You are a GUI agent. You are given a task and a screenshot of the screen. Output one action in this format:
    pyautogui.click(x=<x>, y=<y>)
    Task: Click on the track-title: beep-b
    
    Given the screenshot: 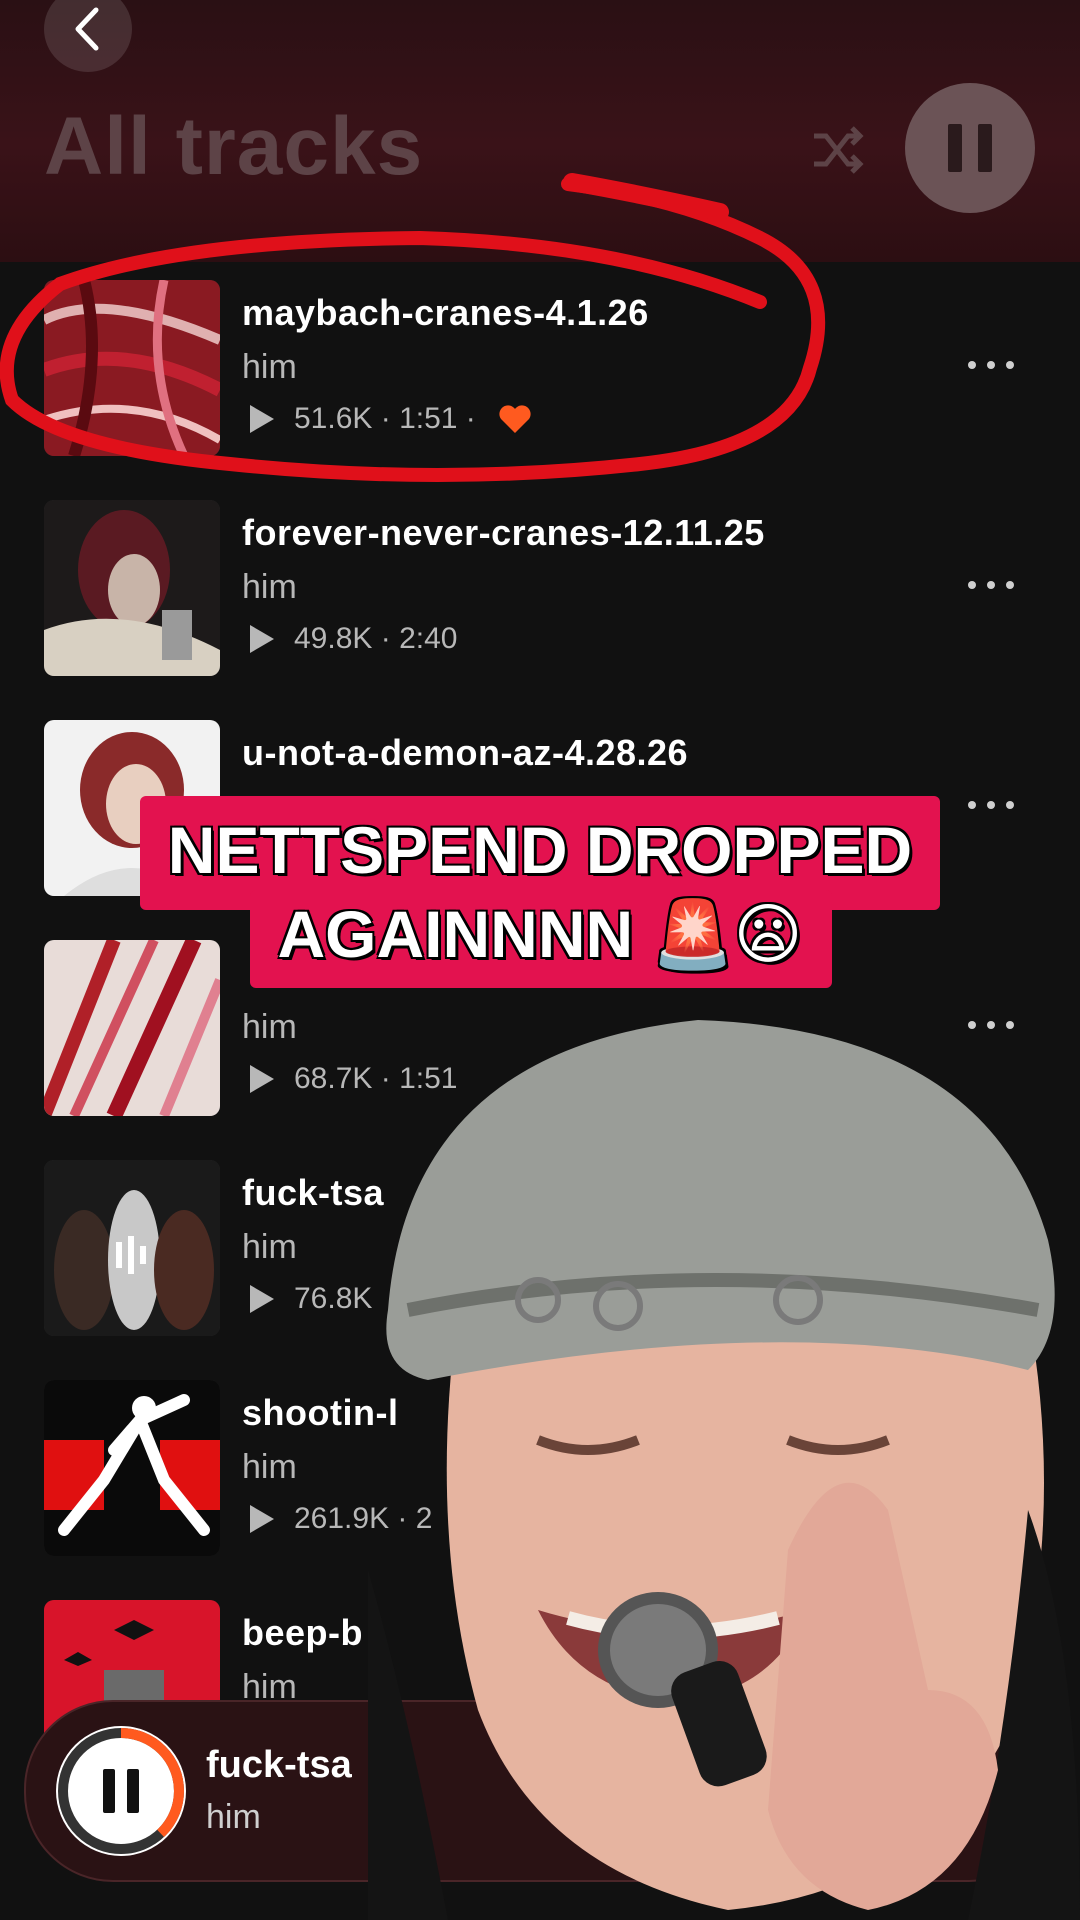 What is the action you would take?
    pyautogui.click(x=303, y=1632)
    